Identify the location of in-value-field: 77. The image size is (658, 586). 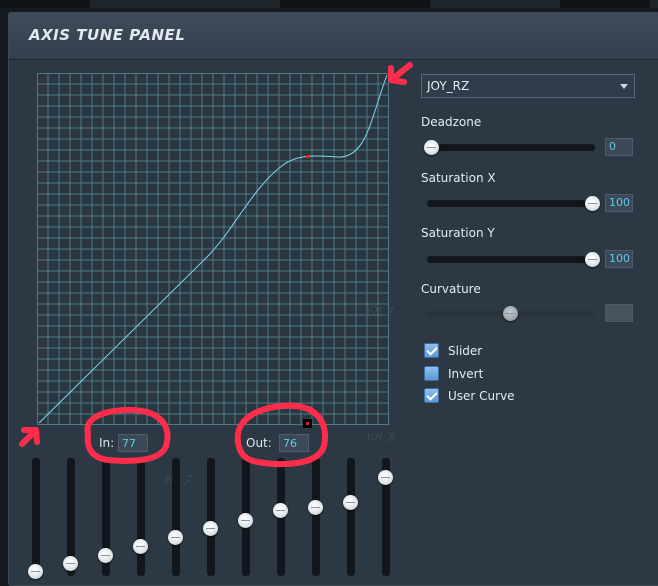
(133, 443).